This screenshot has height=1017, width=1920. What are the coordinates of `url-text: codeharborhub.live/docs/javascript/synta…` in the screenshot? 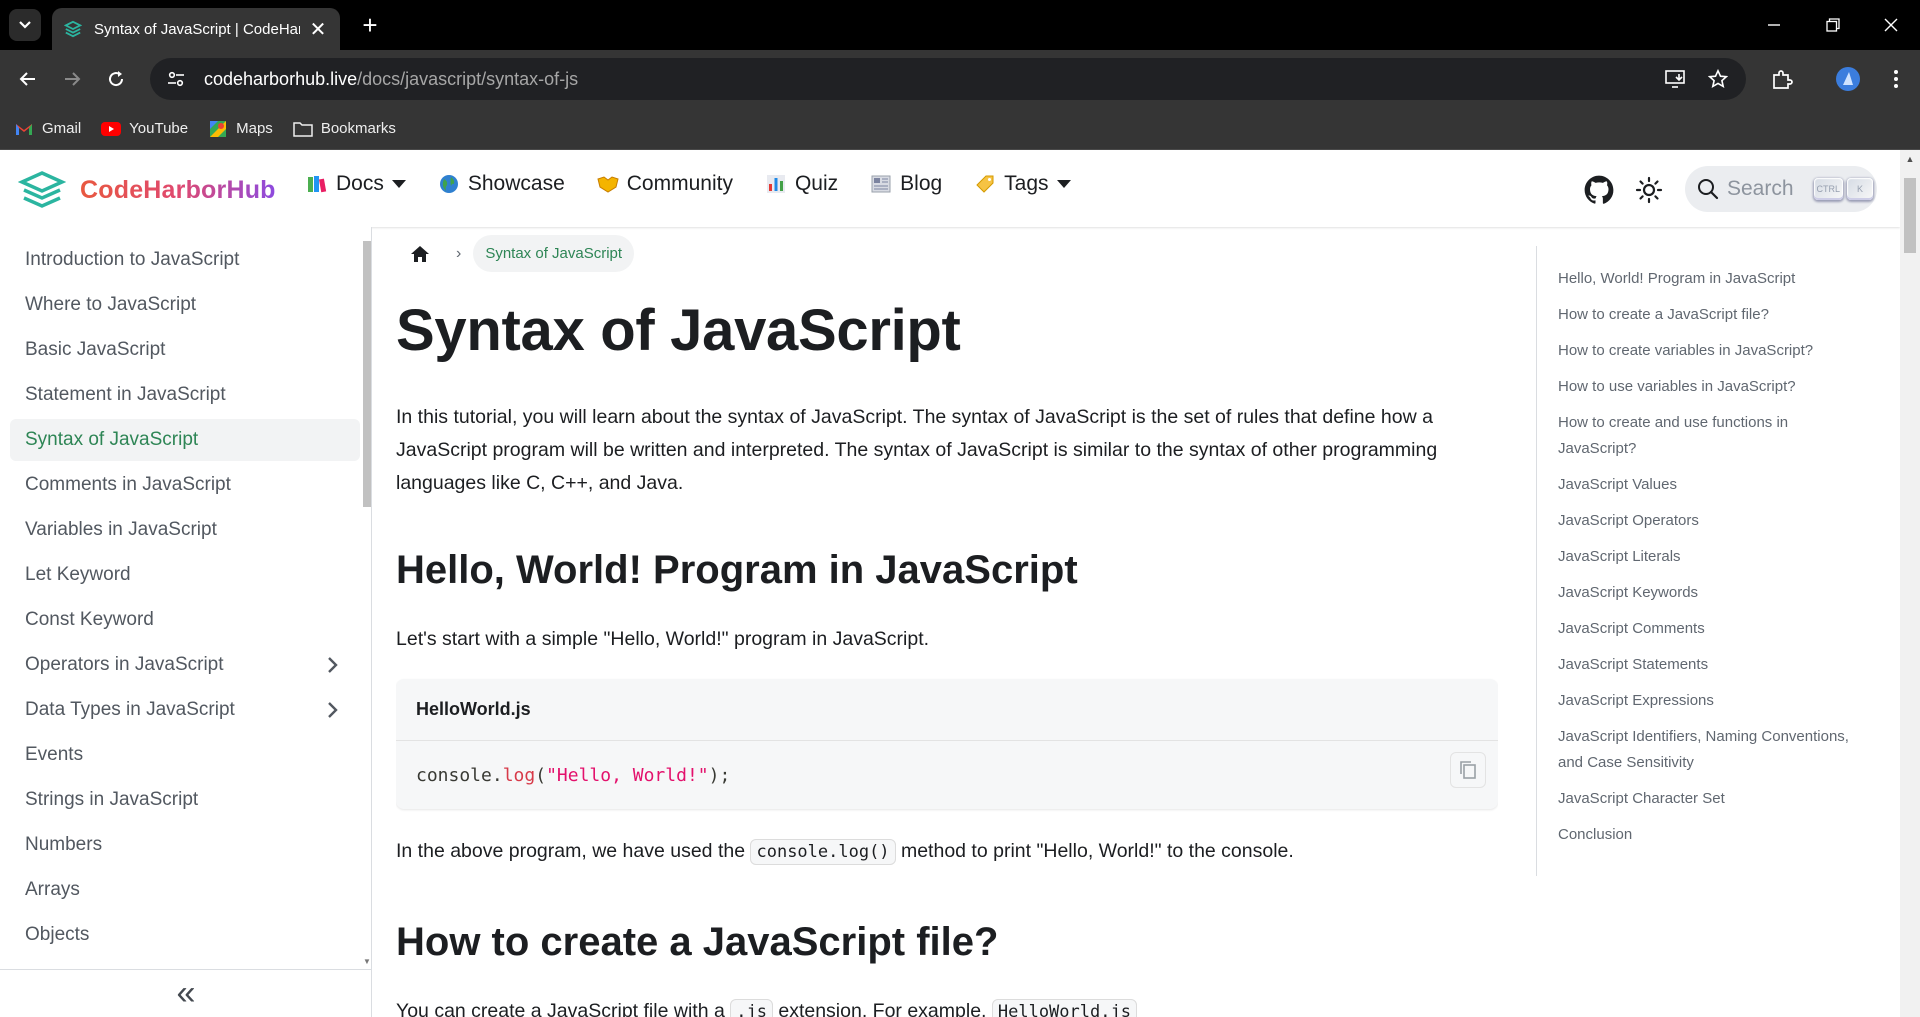 It's located at (391, 78).